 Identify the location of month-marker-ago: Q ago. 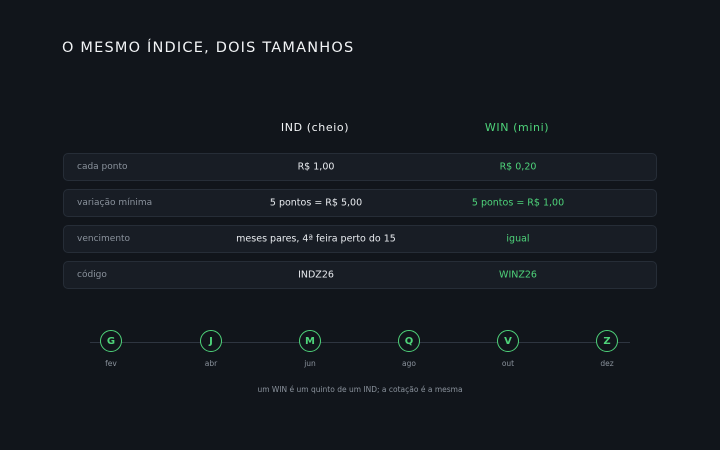
(409, 349).